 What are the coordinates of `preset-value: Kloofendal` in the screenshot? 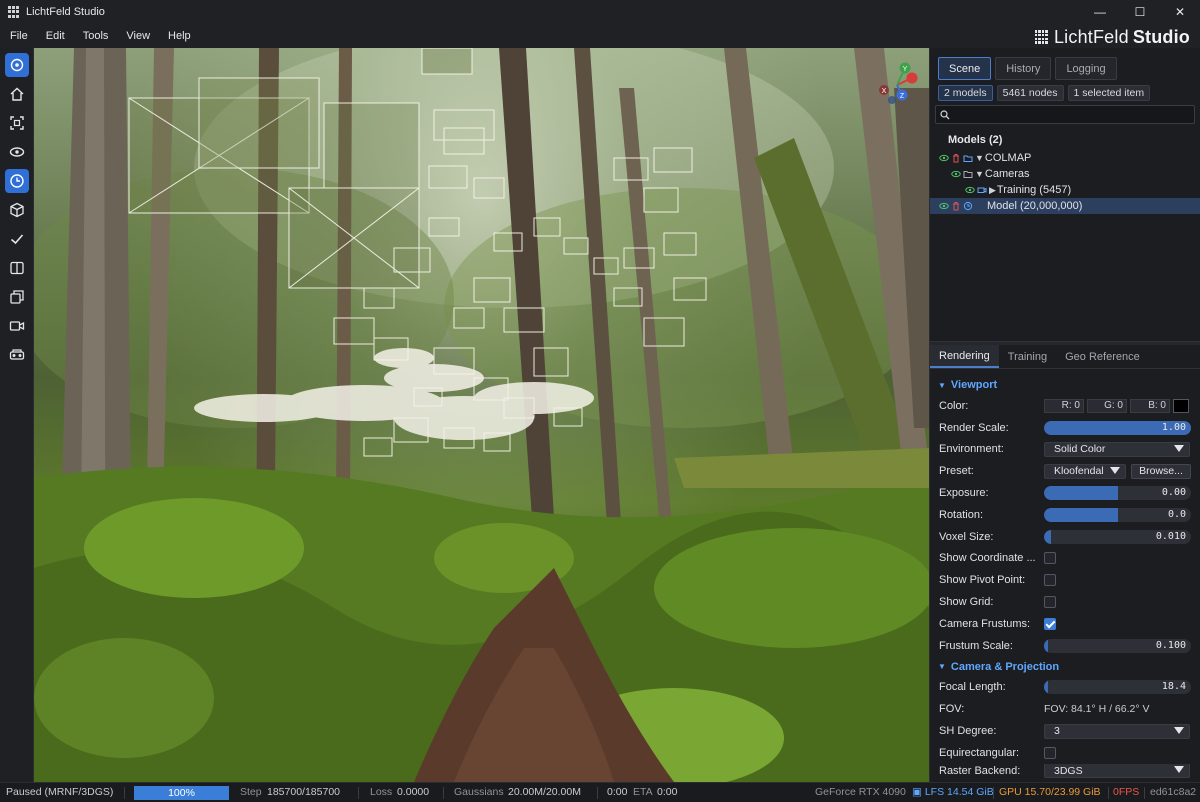 It's located at (1079, 471).